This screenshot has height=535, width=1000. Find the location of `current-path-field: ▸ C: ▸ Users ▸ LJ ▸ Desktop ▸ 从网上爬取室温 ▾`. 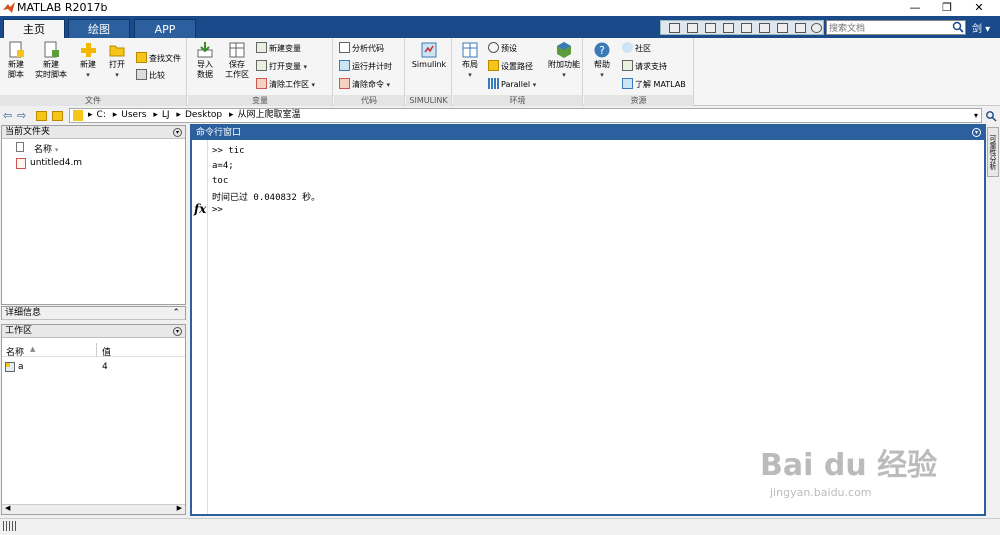

current-path-field: ▸ C: ▸ Users ▸ LJ ▸ Desktop ▸ 从网上爬取室温 ▾ is located at coordinates (525, 115).